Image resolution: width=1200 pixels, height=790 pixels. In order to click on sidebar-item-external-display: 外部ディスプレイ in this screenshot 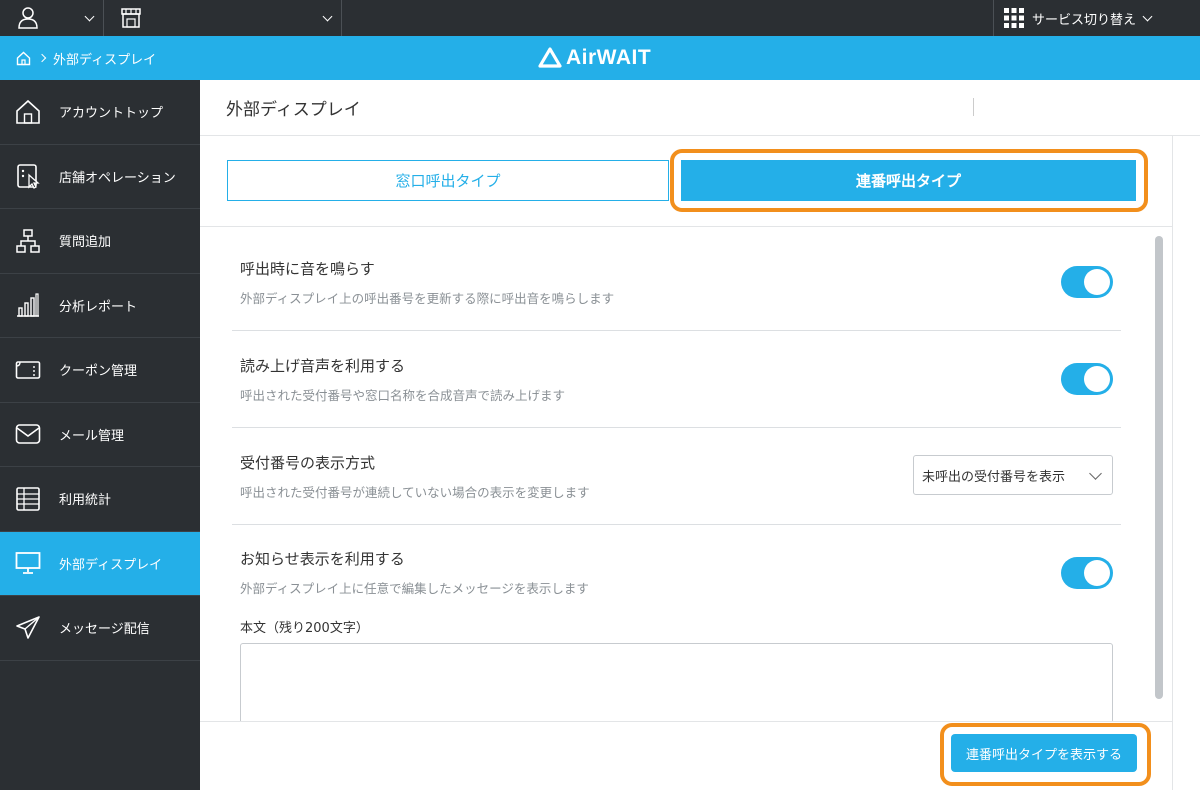, I will do `click(100, 563)`.